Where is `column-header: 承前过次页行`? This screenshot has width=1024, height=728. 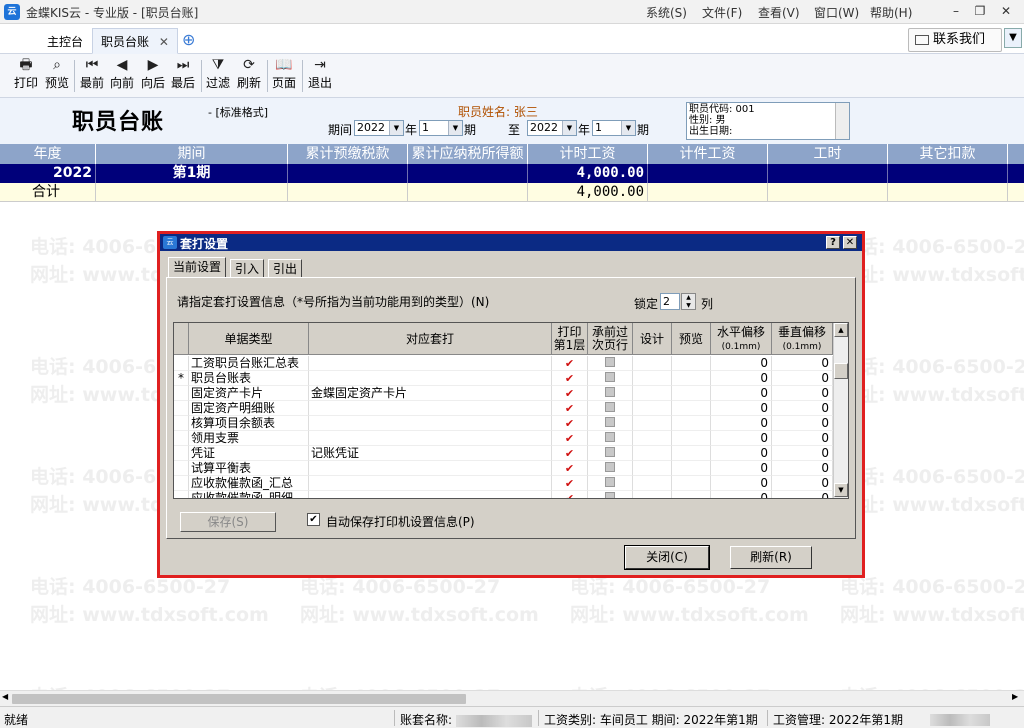
column-header: 承前过次页行 is located at coordinates (610, 339).